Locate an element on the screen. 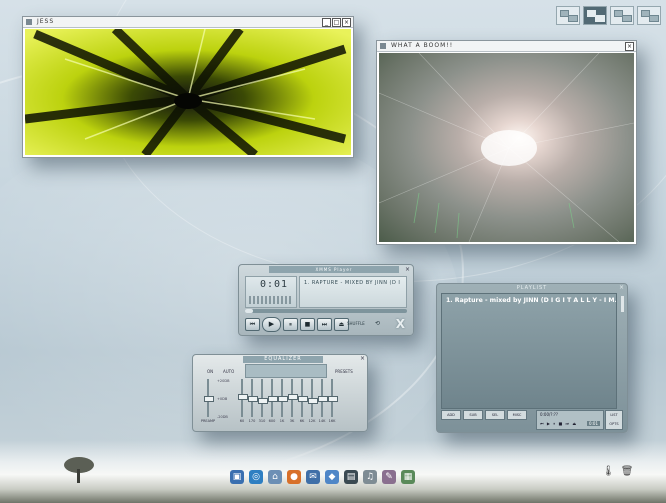 This screenshot has width=666, height=503. stop-button: ■ is located at coordinates (307, 324).